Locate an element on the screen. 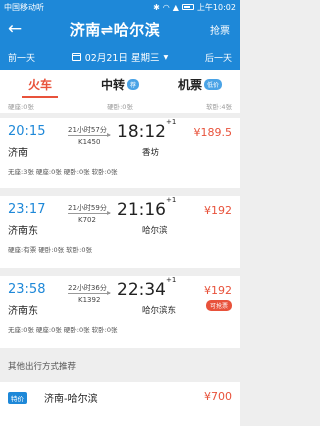 This screenshot has height=426, width=320. arrival-time: 22:34+1 is located at coordinates (147, 288).